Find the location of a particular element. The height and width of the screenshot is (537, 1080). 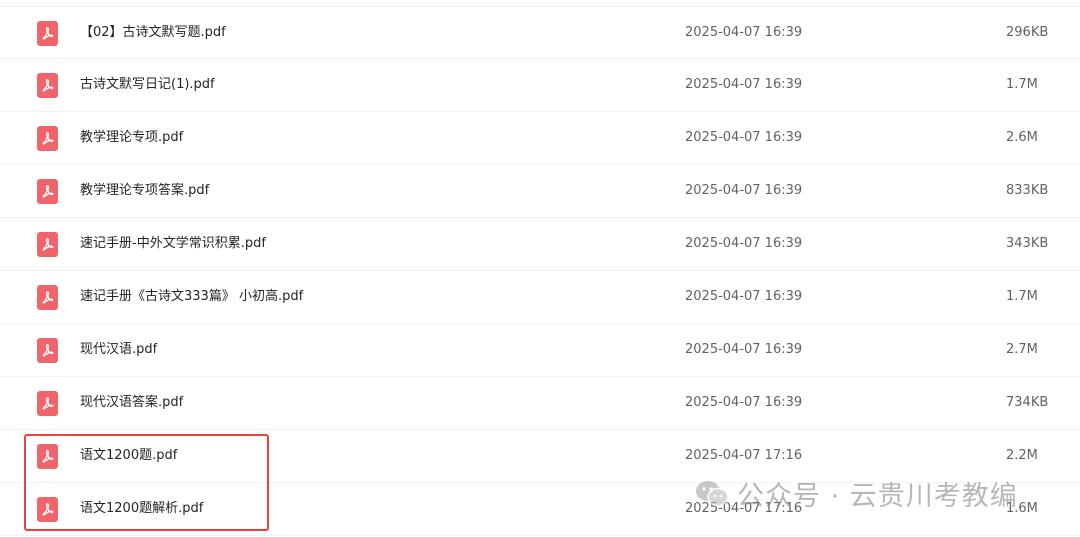

file-size: 2.2M is located at coordinates (1022, 455).